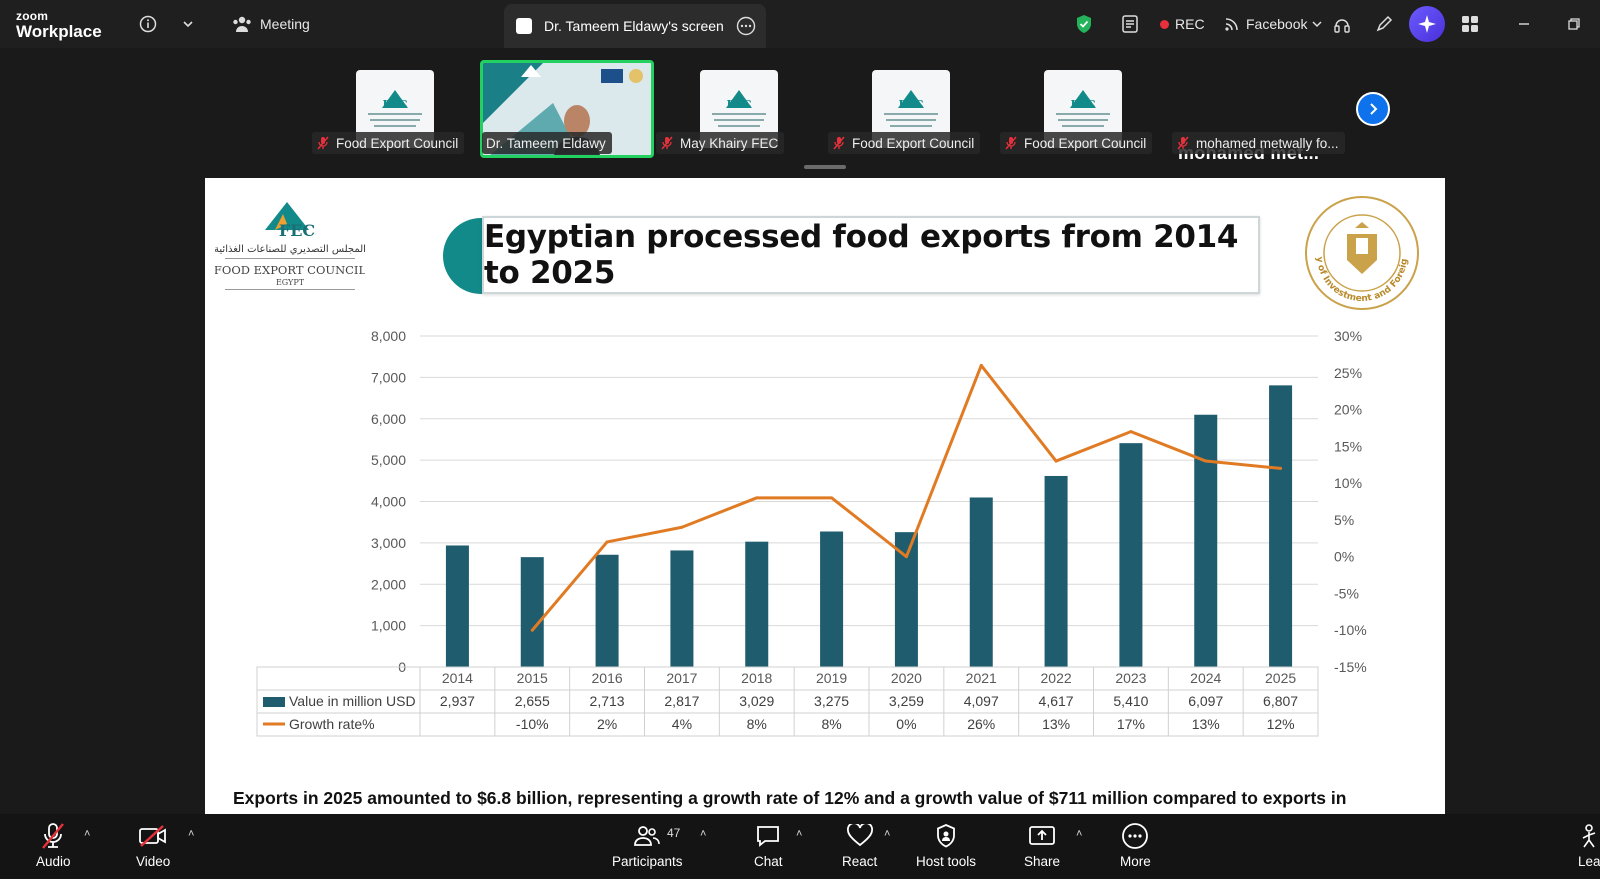 This screenshot has height=879, width=1600. What do you see at coordinates (703, 834) in the screenshot?
I see `participants-options-caret: ˄` at bounding box center [703, 834].